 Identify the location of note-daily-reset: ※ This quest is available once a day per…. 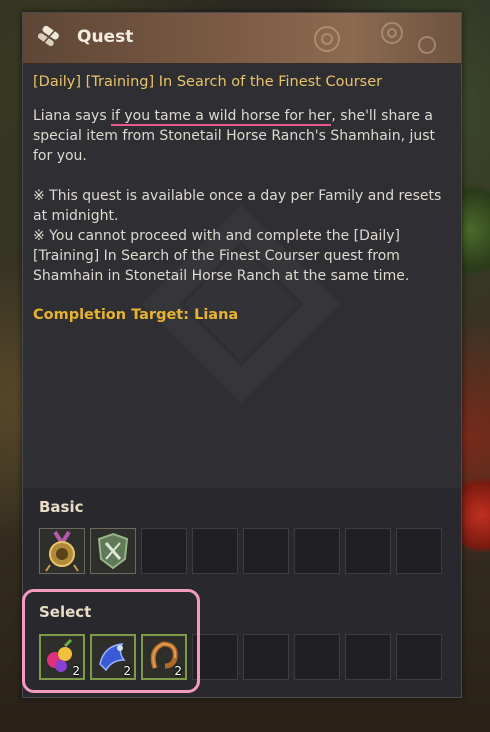
(237, 206).